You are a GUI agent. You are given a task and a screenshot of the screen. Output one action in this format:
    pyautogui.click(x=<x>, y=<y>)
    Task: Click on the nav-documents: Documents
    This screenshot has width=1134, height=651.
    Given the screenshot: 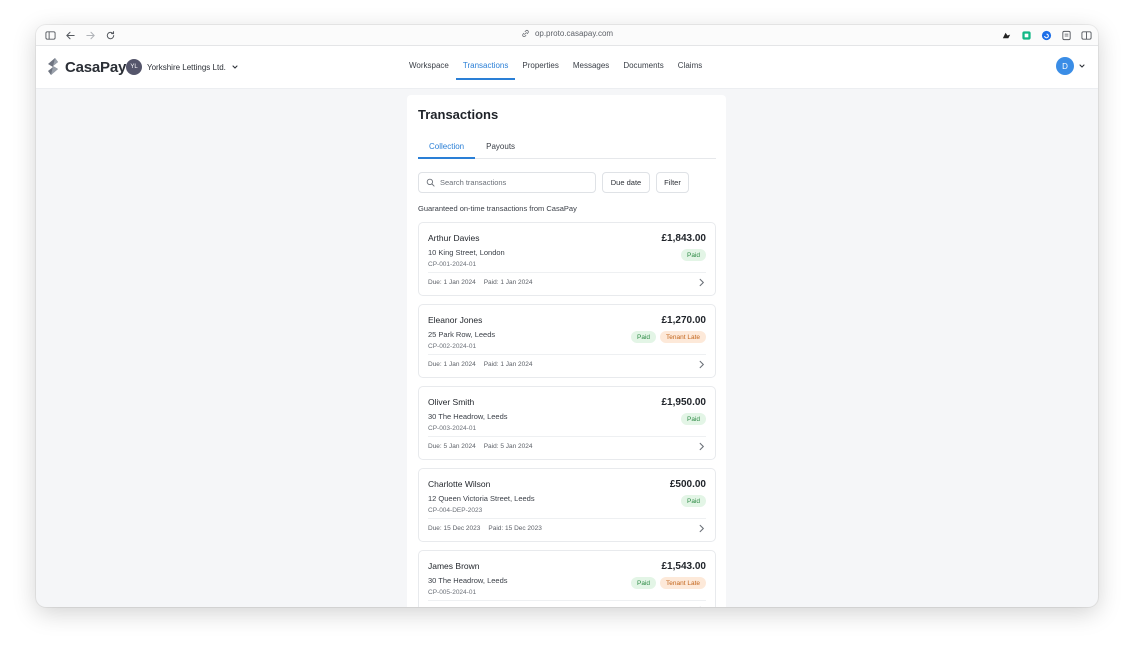 What is the action you would take?
    pyautogui.click(x=643, y=72)
    